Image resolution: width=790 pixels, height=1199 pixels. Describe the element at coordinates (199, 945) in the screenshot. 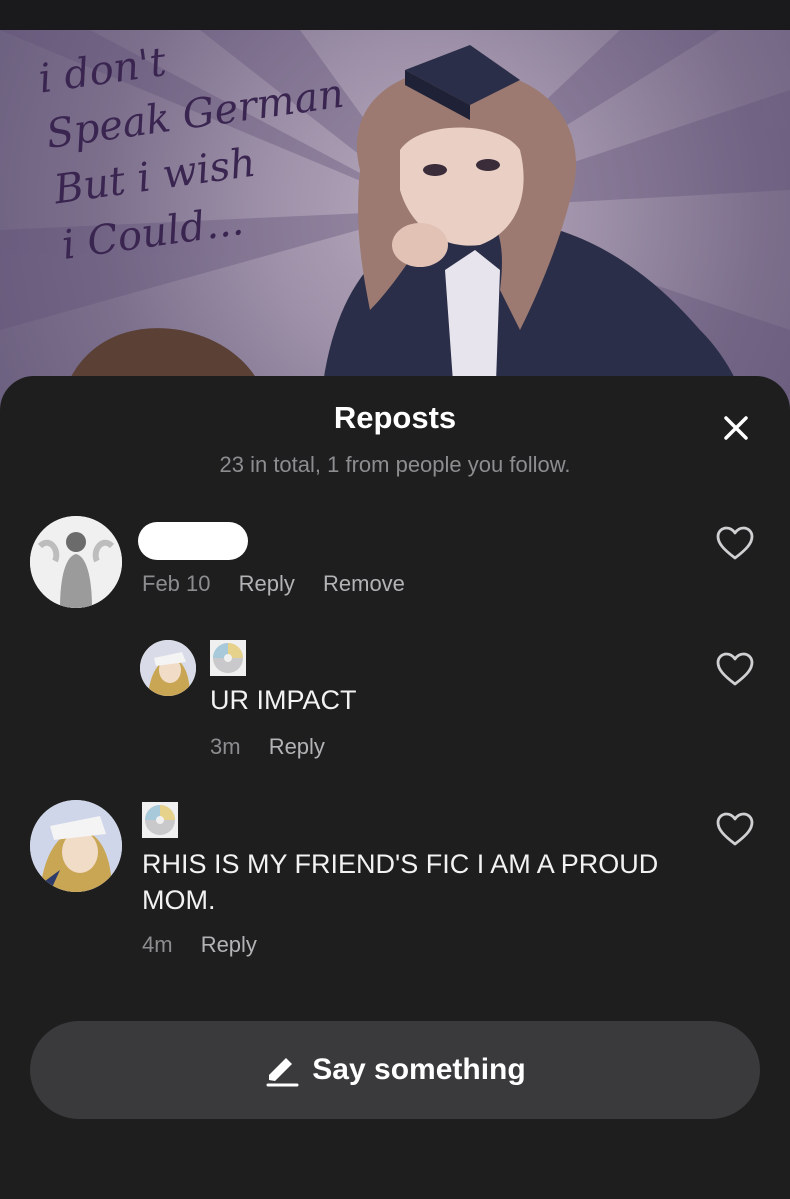

I see `comment-meta: 4m Reply` at that location.